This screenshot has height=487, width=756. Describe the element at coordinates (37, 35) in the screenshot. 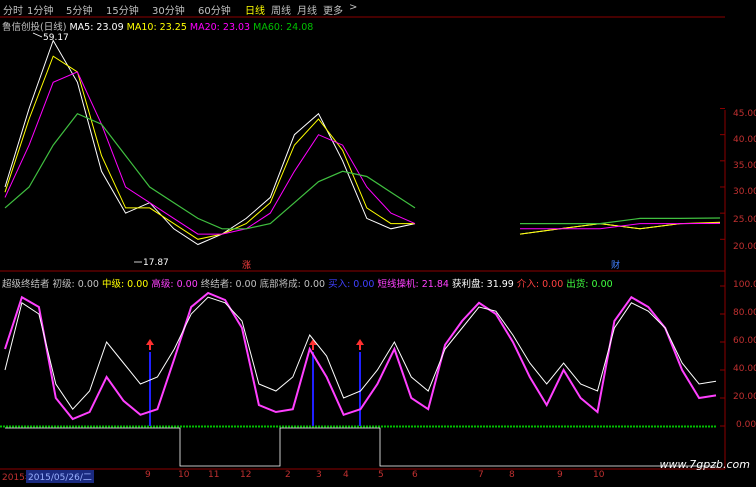

I see `high-pointer` at that location.